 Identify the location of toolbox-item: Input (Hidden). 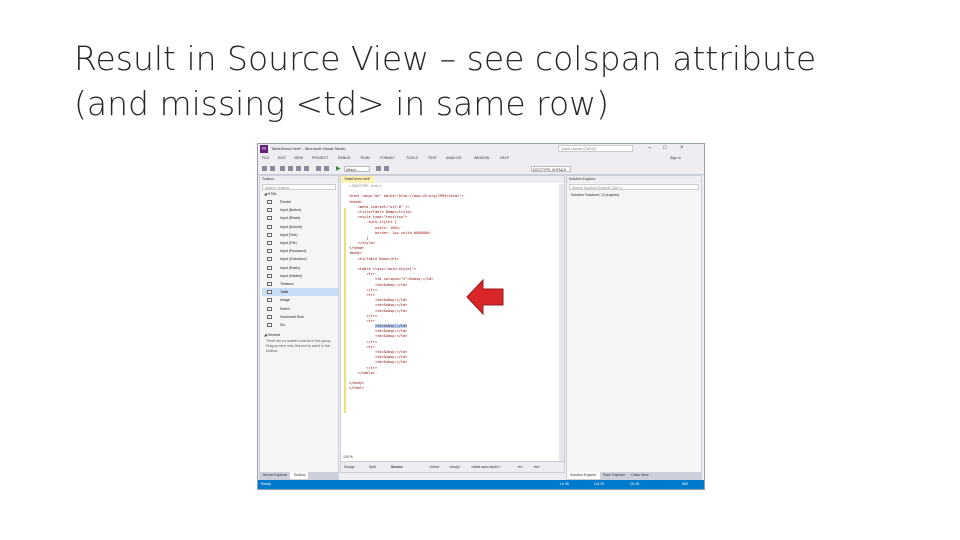
(300, 276).